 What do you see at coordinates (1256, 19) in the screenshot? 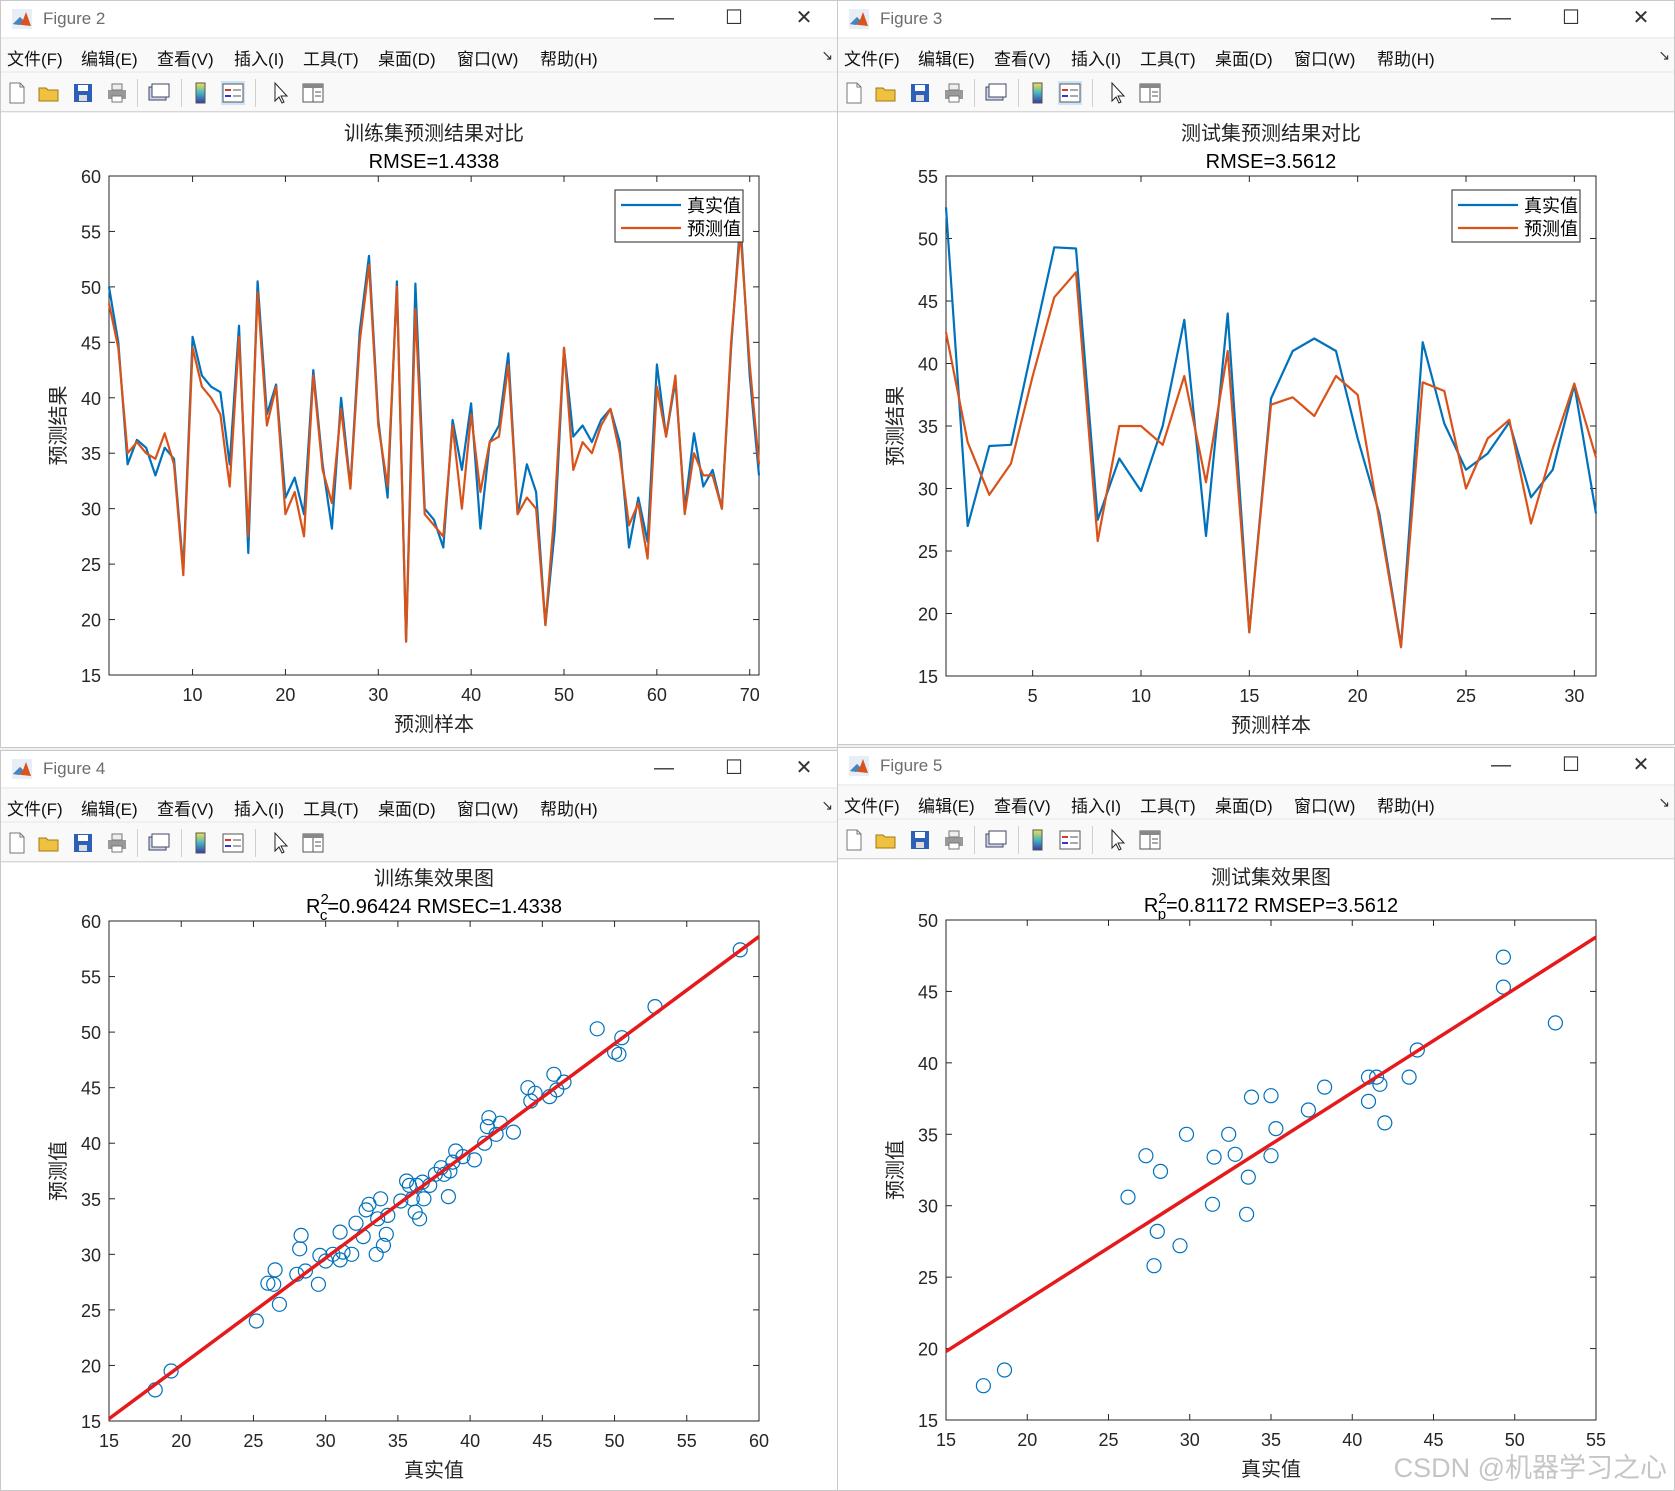
I see `title-bar: Figure 3 — ☐ ✕` at bounding box center [1256, 19].